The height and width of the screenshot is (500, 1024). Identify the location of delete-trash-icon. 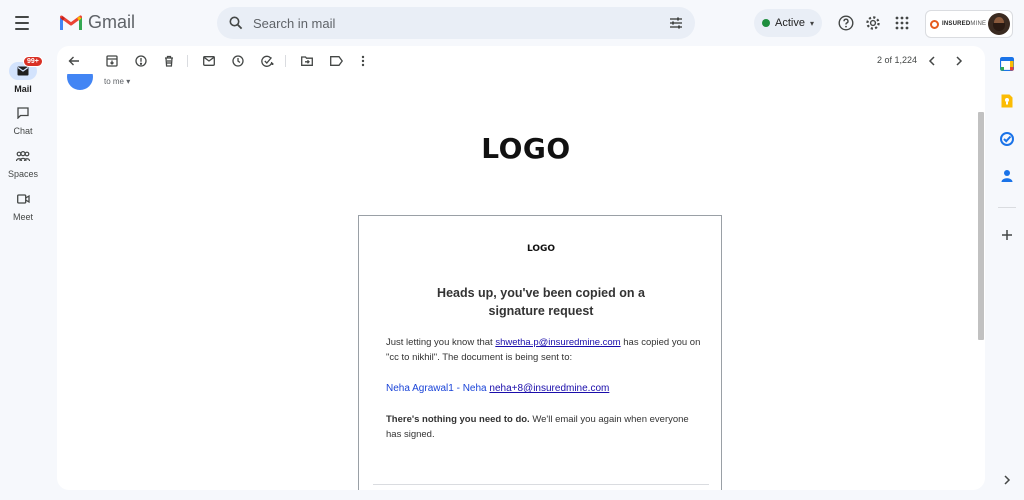
(169, 61).